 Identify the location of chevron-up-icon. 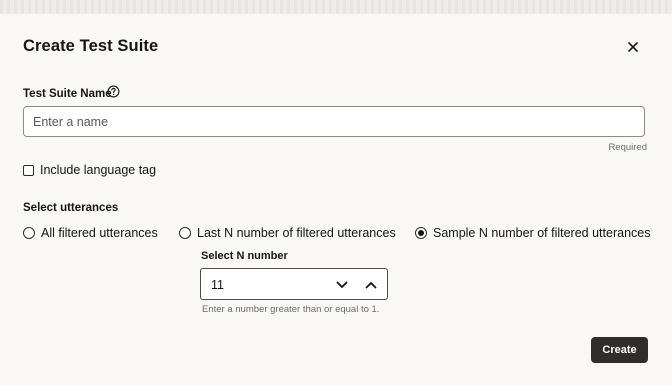
(371, 285).